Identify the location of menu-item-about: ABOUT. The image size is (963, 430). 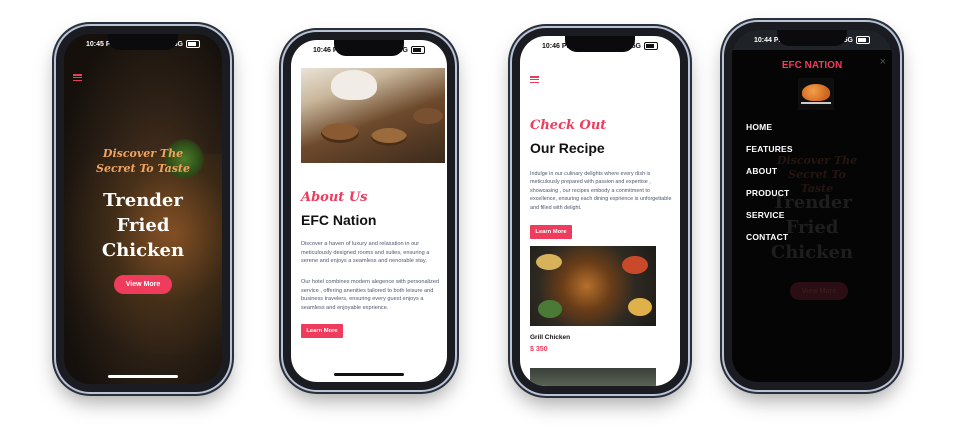
(761, 171).